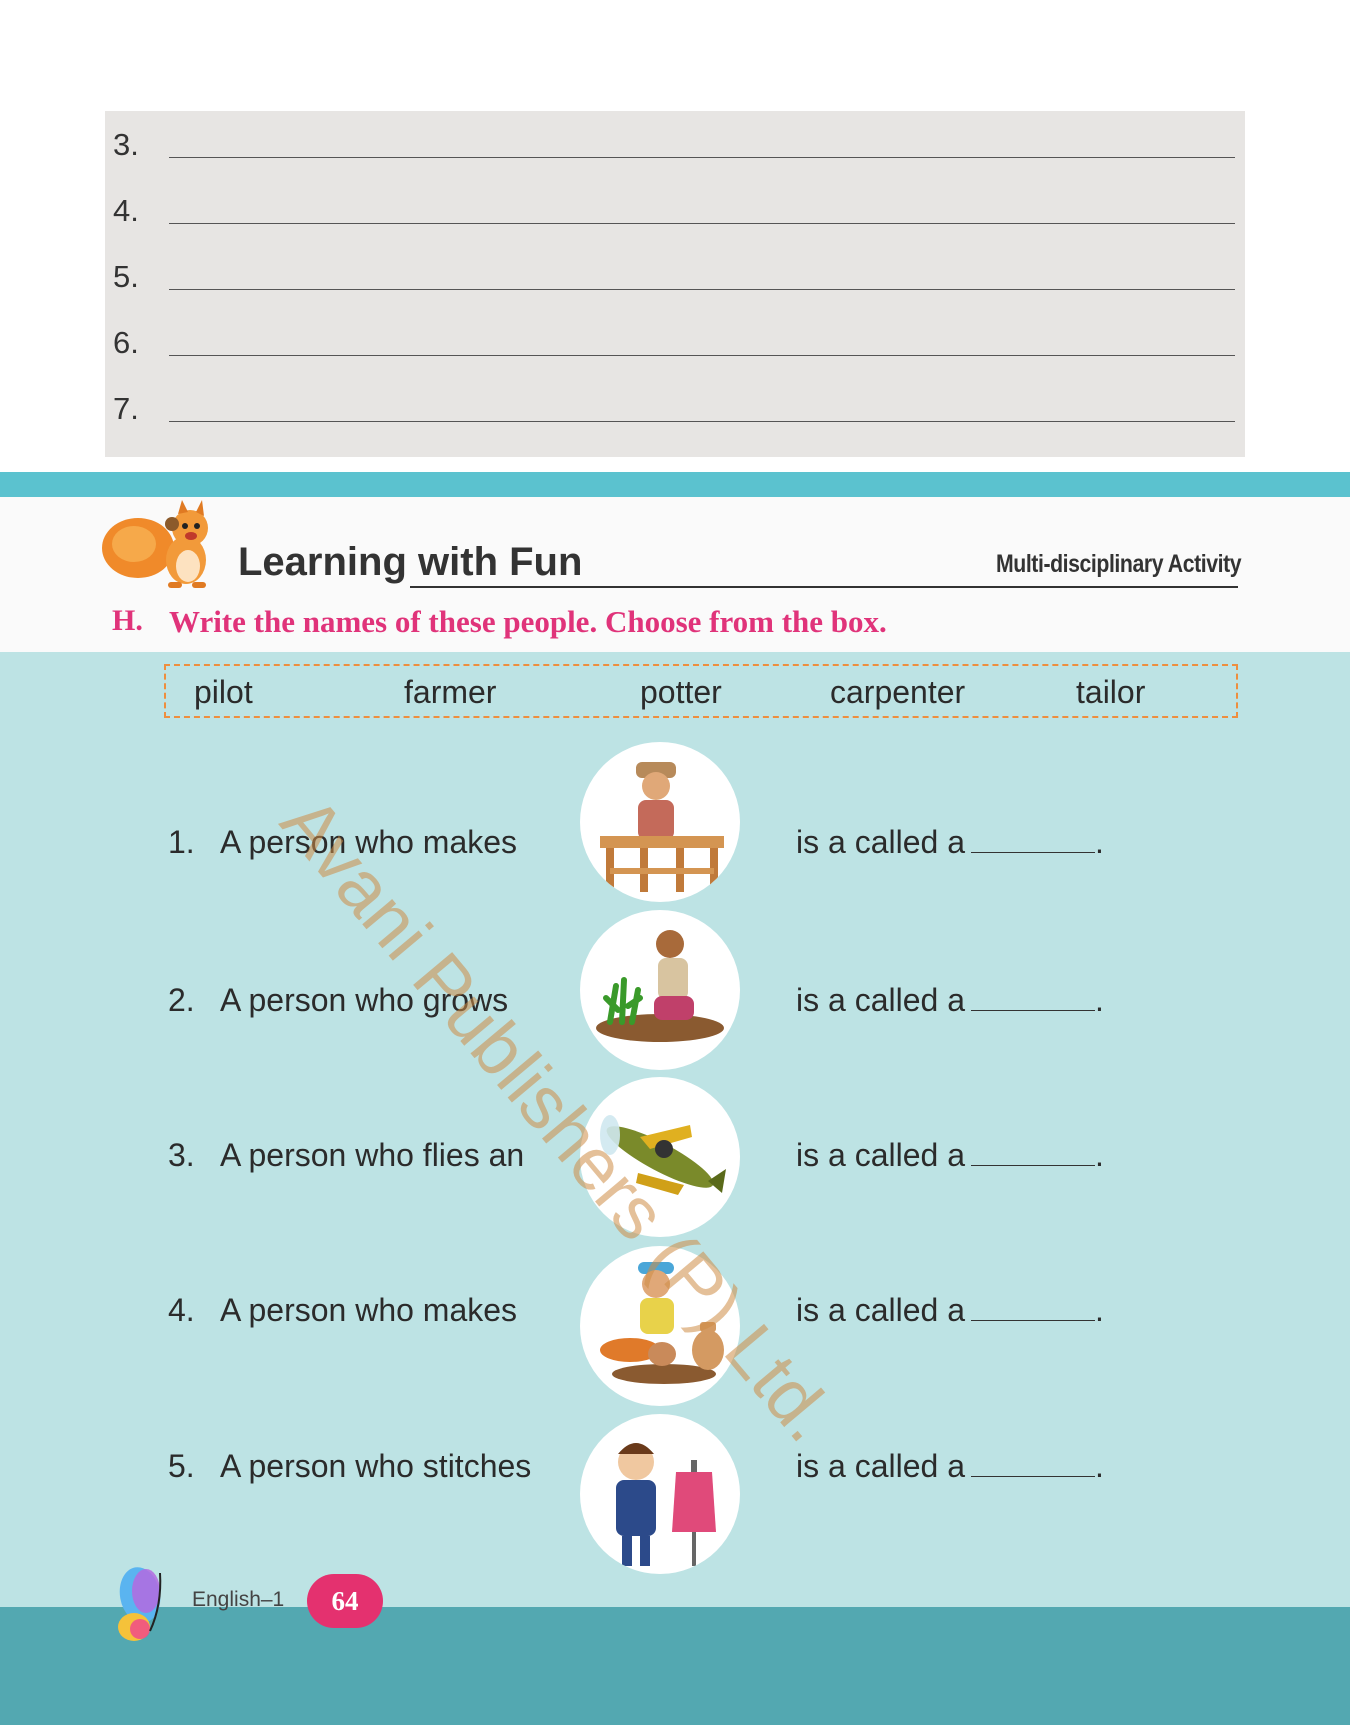 The image size is (1350, 1725). I want to click on item-text: A person who flies an, so click(372, 1155).